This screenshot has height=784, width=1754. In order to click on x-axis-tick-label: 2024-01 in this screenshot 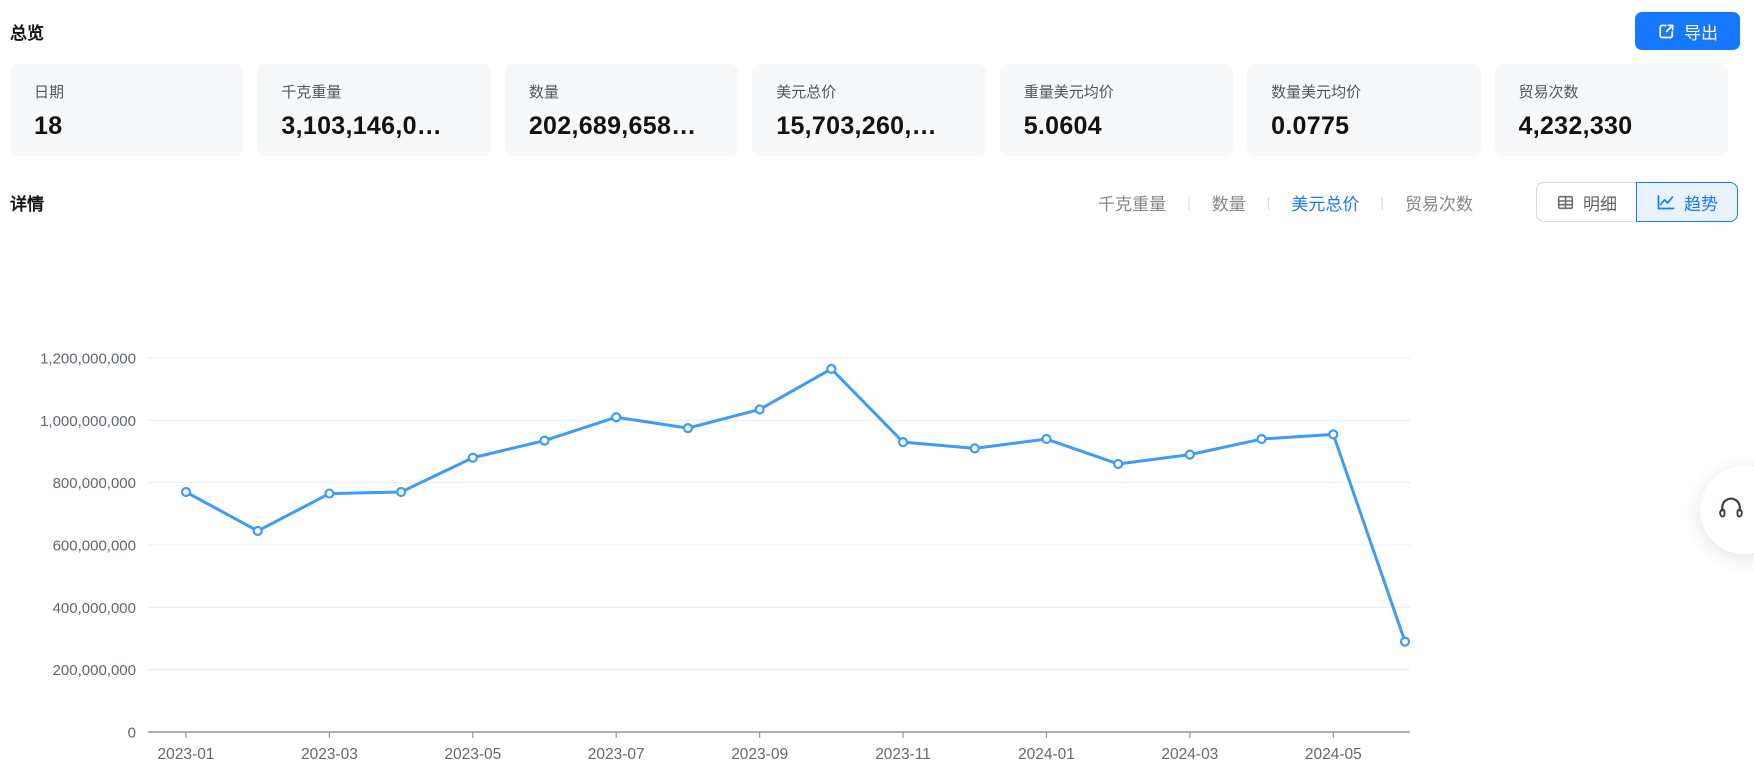, I will do `click(1046, 754)`.